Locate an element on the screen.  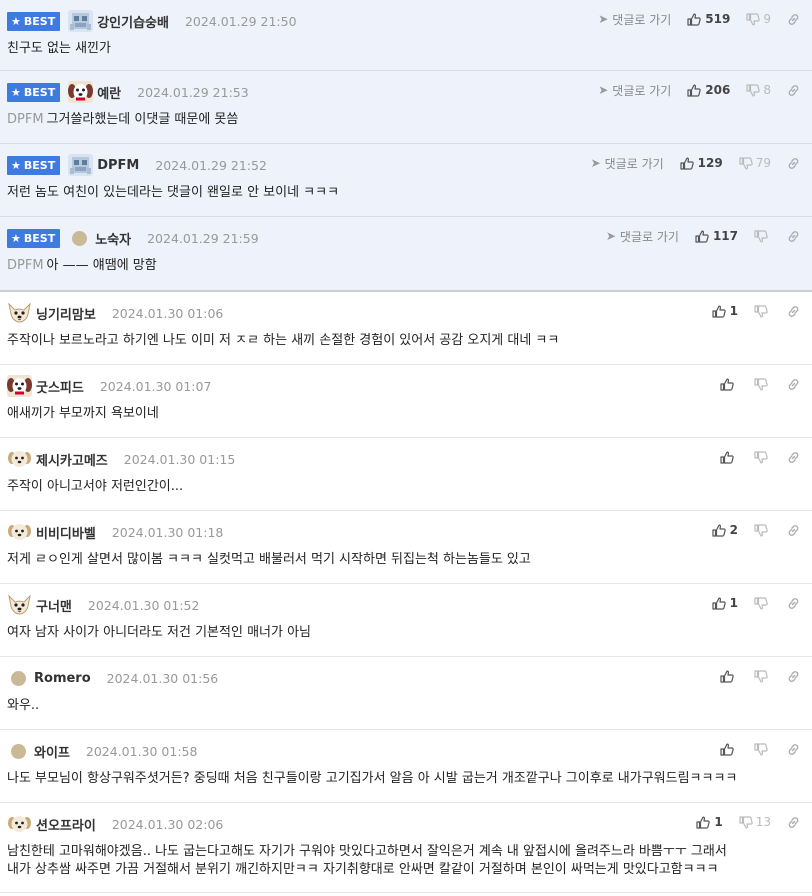
nickname: DPFM is located at coordinates (118, 165).